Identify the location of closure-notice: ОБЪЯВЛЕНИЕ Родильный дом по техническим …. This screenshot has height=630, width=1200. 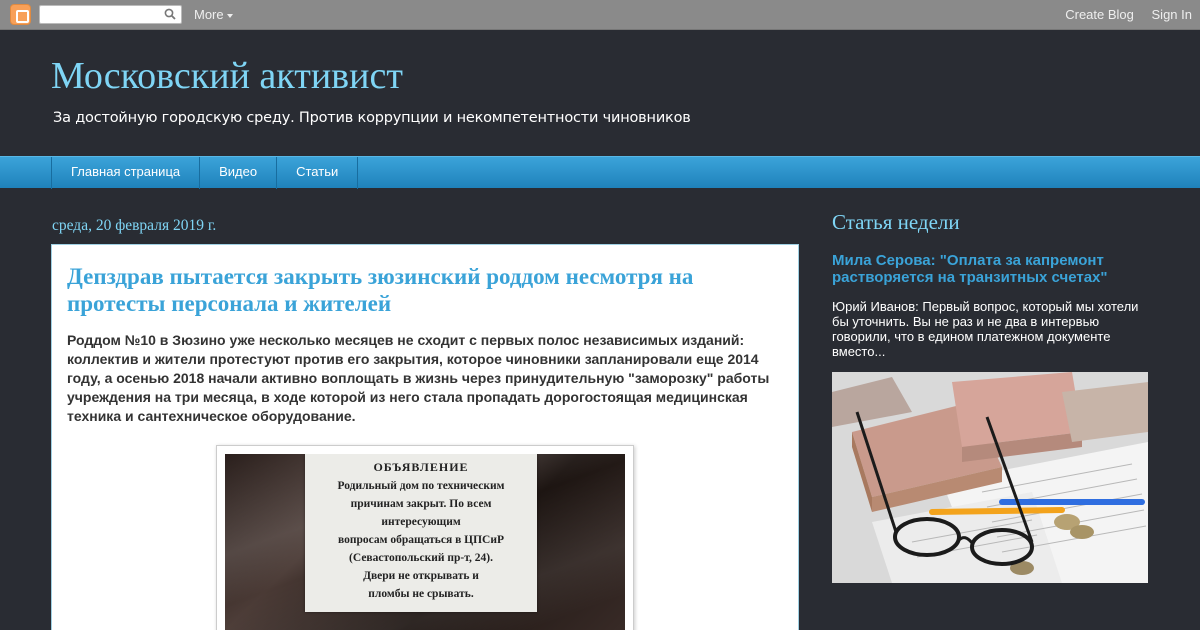
(421, 533).